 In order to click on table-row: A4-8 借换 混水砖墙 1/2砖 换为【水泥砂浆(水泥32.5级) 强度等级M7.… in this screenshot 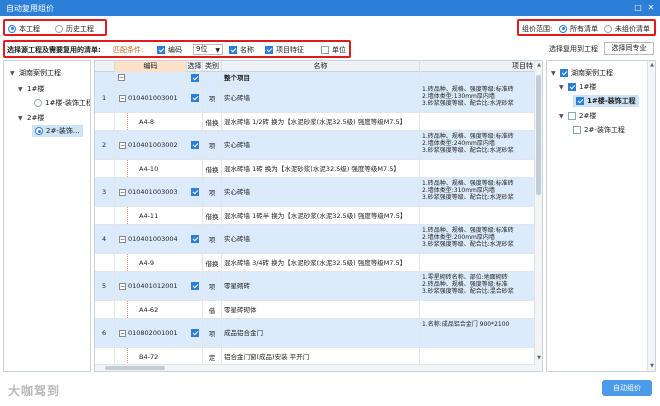, I will do `click(315, 122)`.